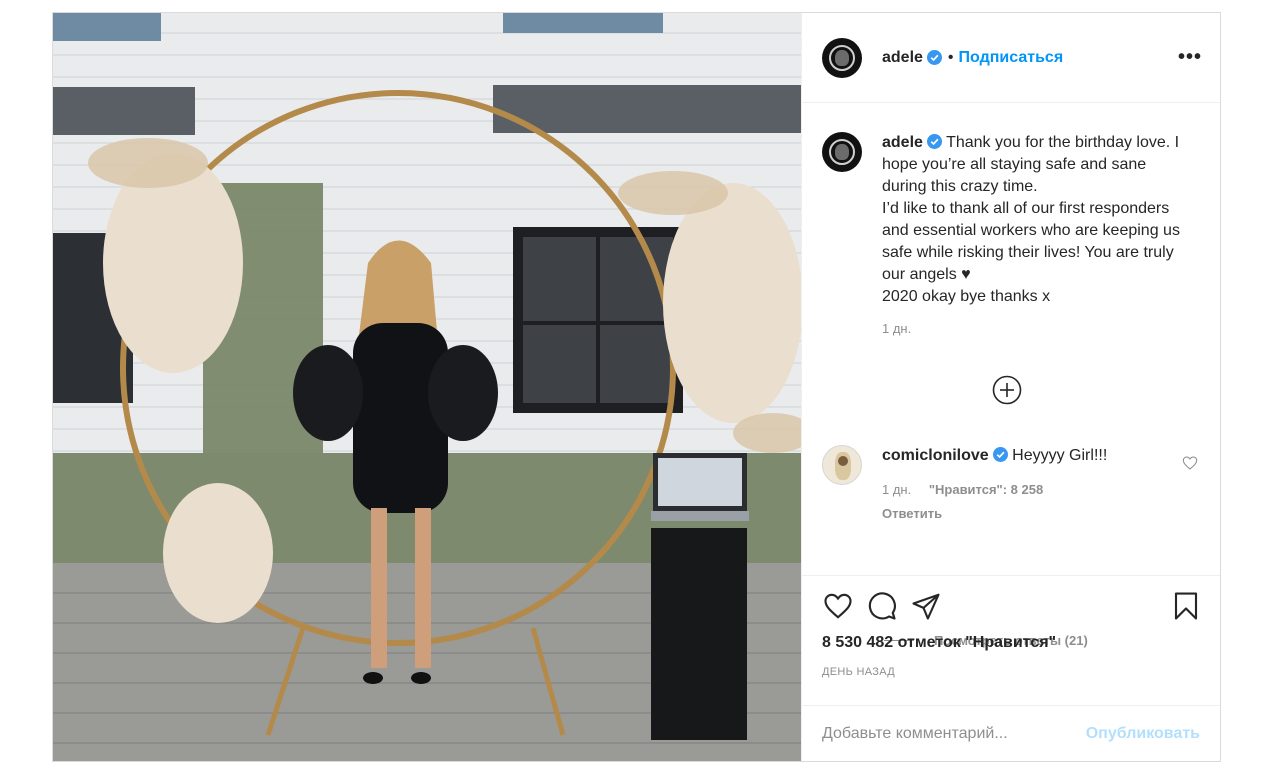  Describe the element at coordinates (902, 58) in the screenshot. I see `author-username: adele` at that location.